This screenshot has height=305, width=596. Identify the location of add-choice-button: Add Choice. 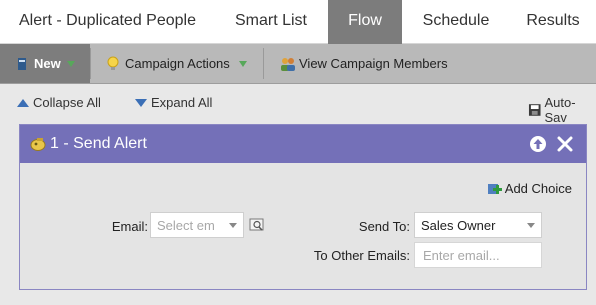
(529, 188).